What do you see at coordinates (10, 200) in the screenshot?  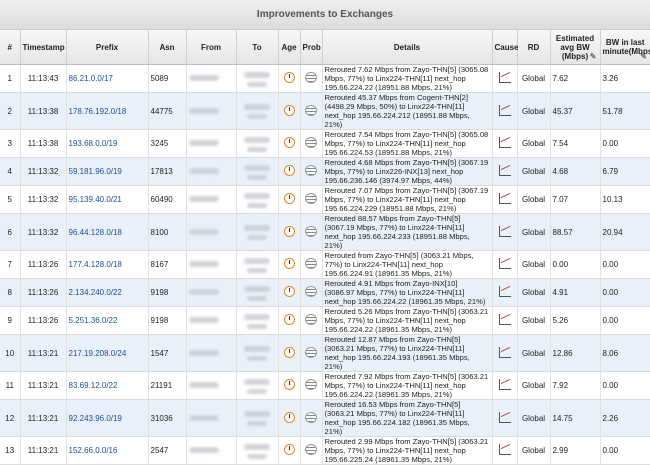 I see `row-number: 5` at bounding box center [10, 200].